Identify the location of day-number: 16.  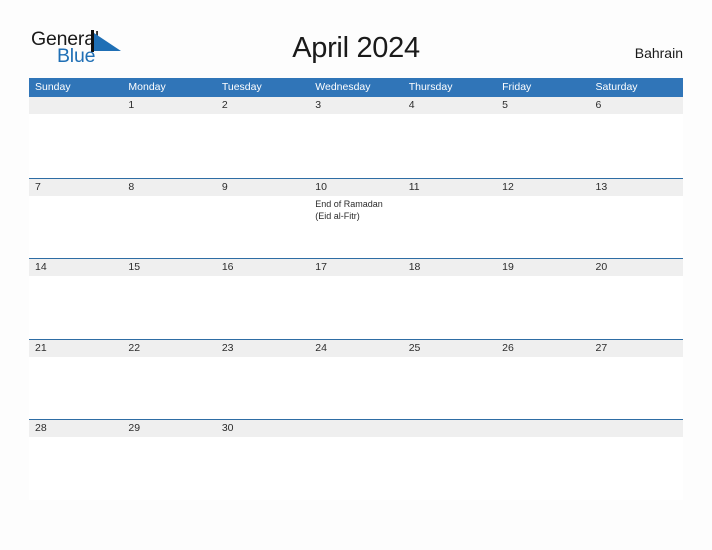
(227, 267).